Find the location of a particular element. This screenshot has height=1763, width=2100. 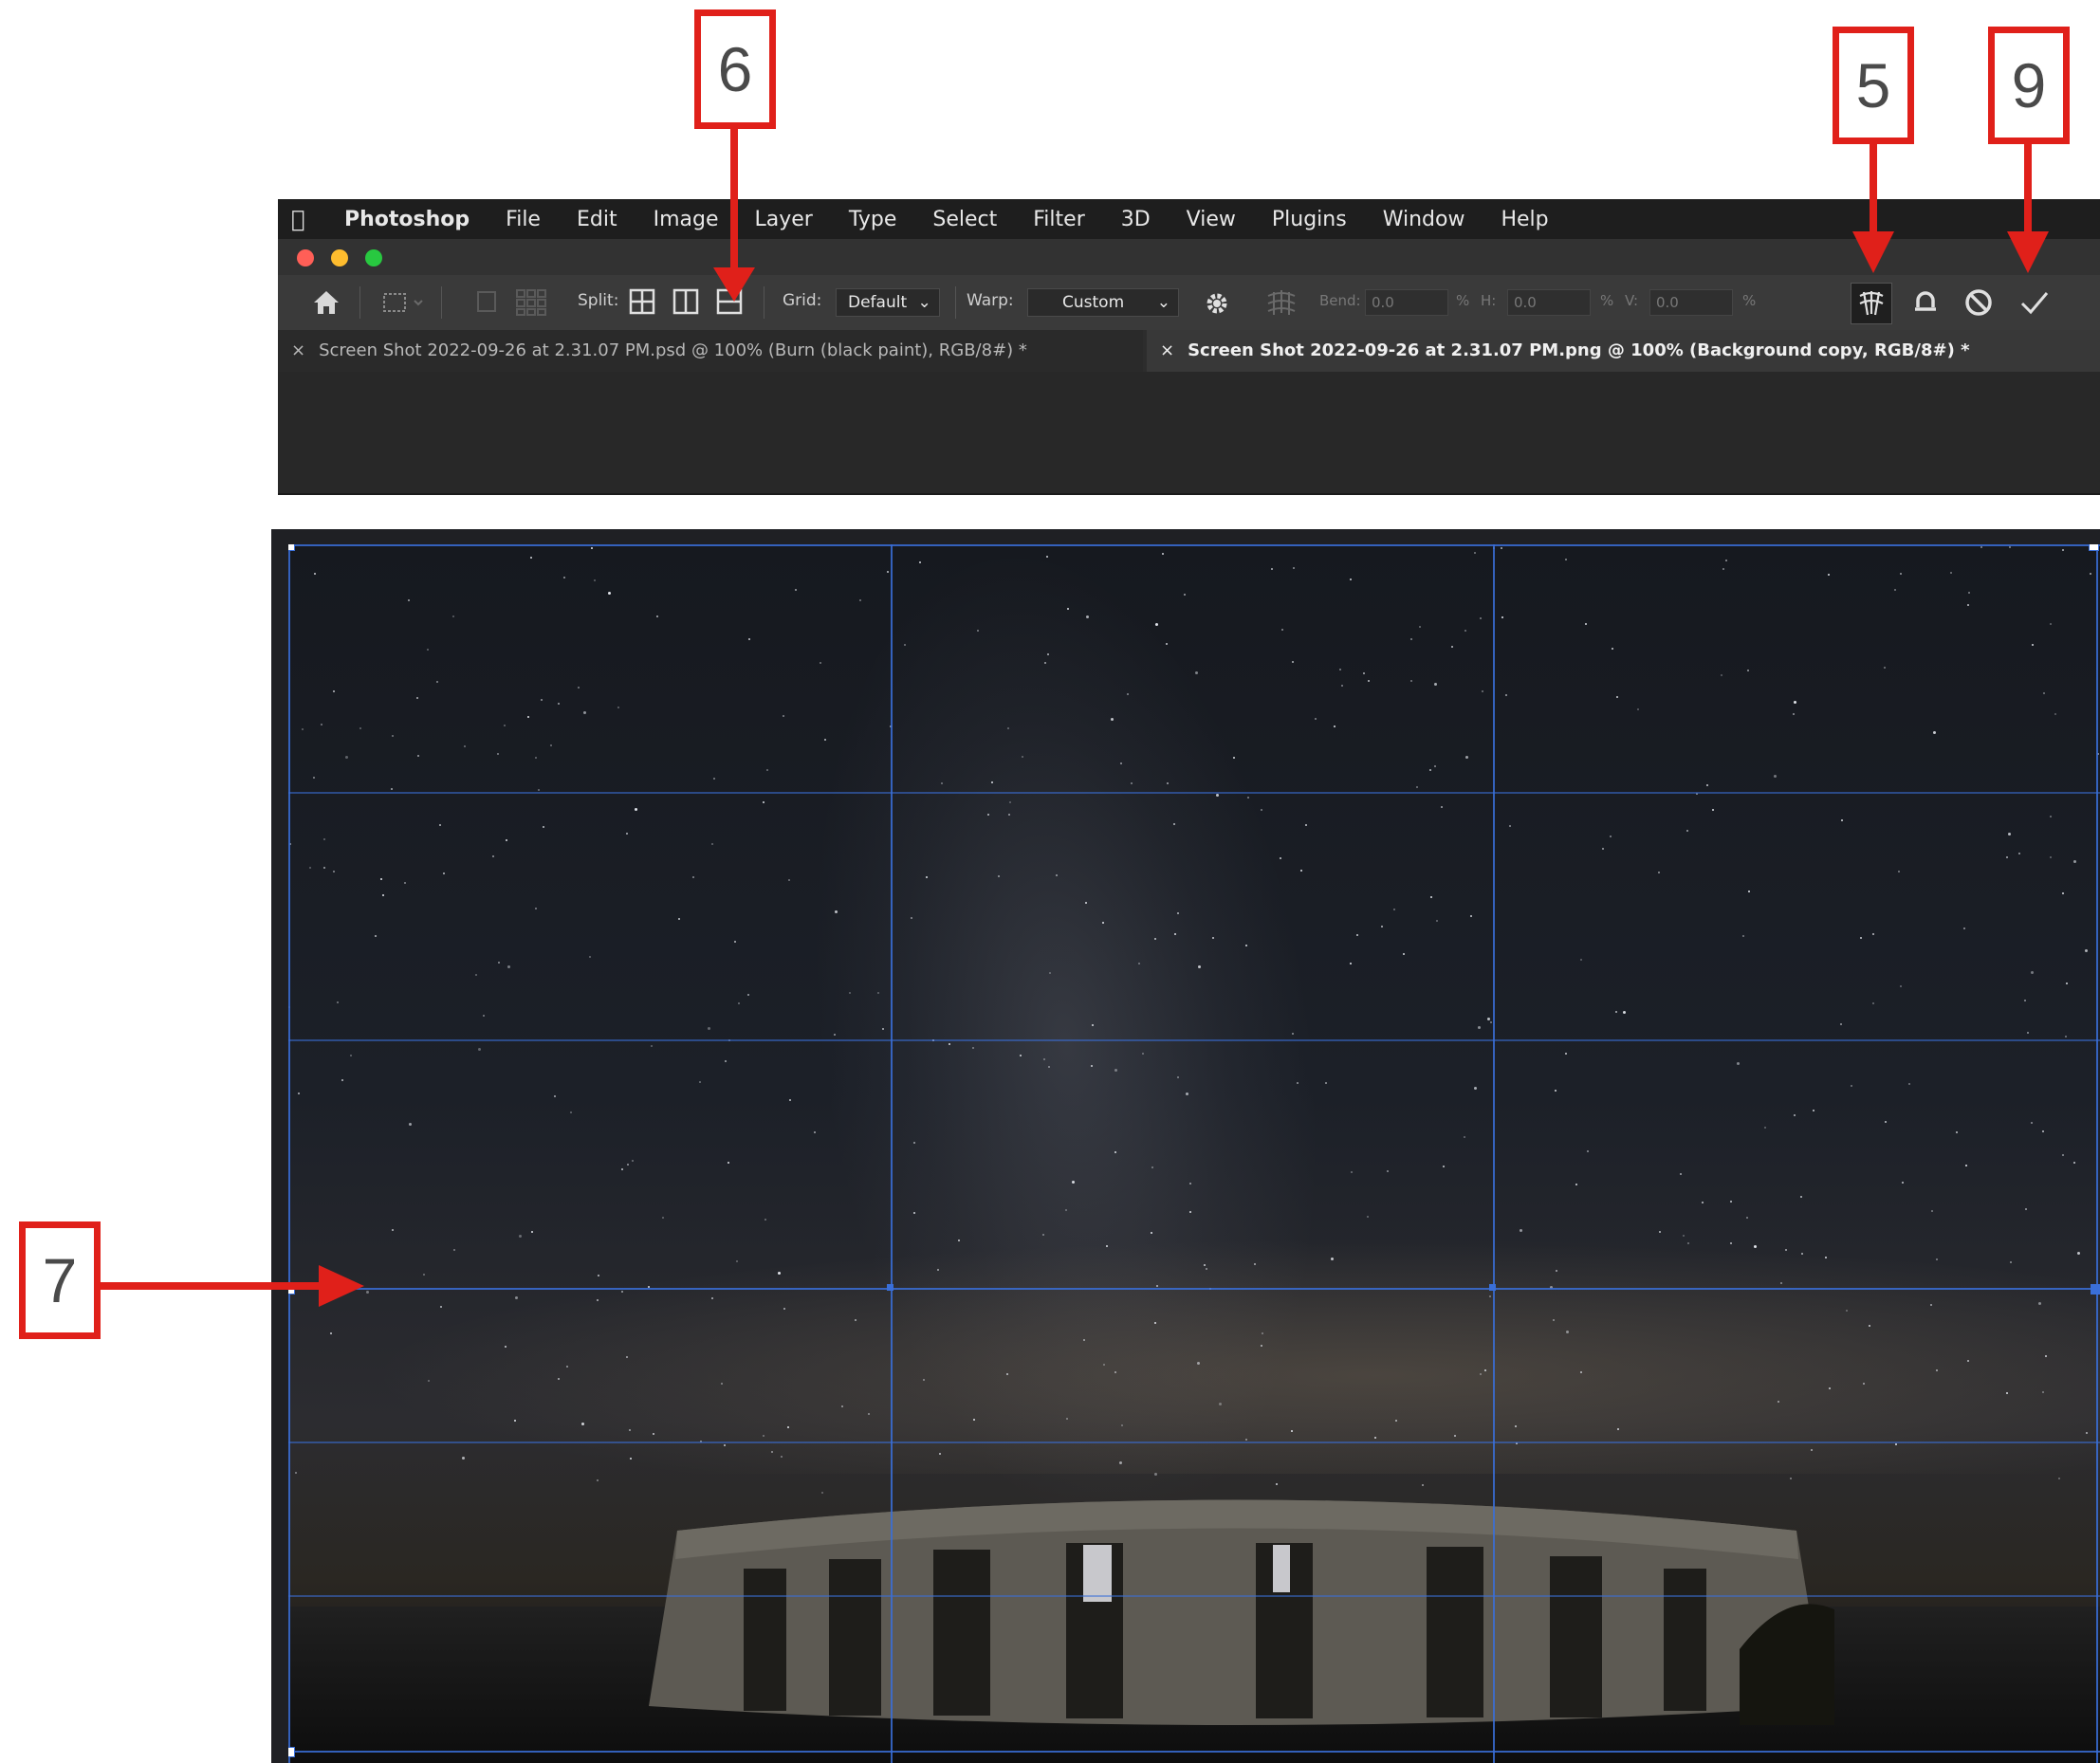

menu-filter: Filter is located at coordinates (1058, 219).